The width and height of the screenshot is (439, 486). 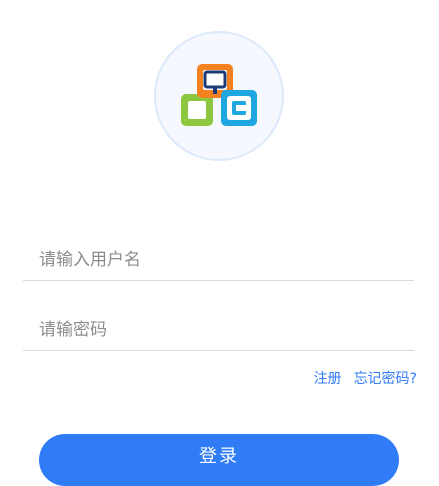 I want to click on username-input, so click(x=218, y=260).